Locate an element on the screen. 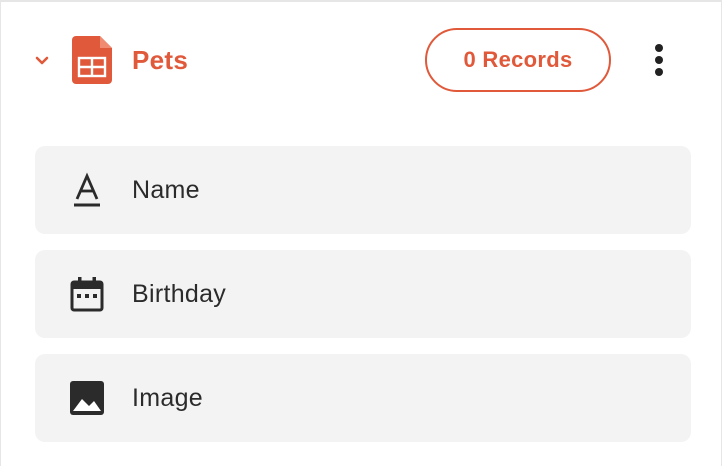 The image size is (724, 466). table-title: Pets is located at coordinates (160, 60).